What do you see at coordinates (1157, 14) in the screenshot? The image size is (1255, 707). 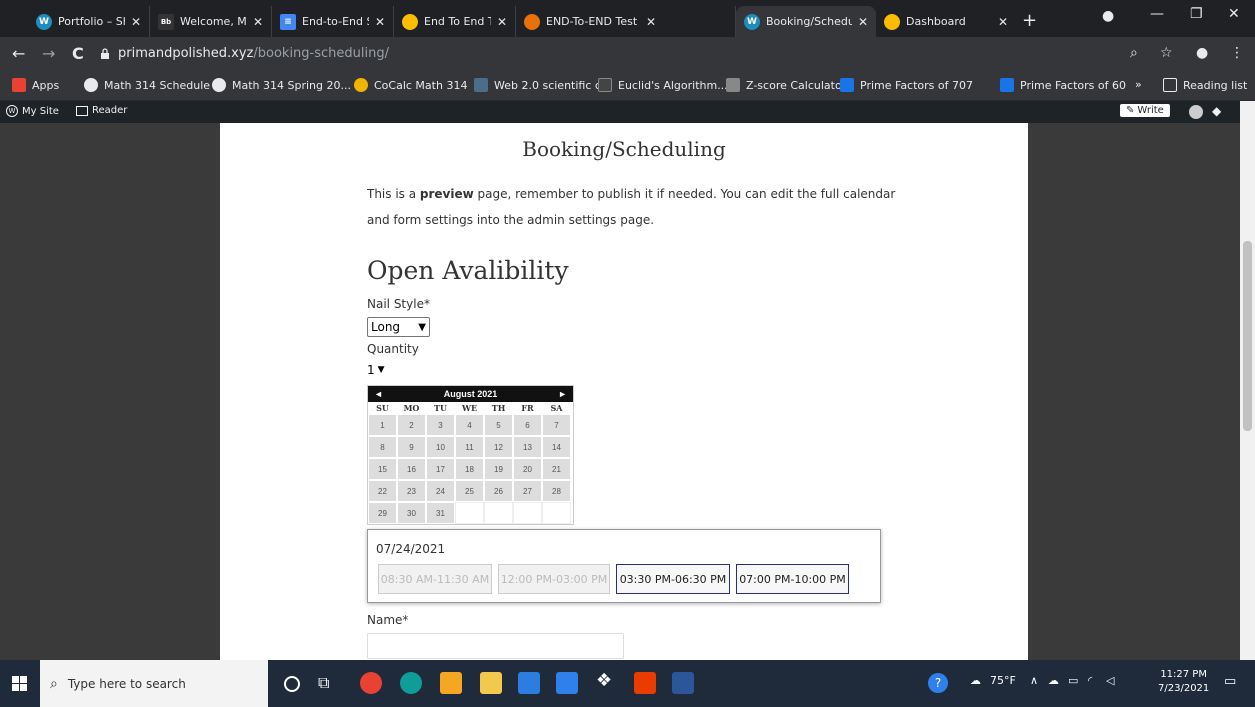 I see `minimize-button: —` at bounding box center [1157, 14].